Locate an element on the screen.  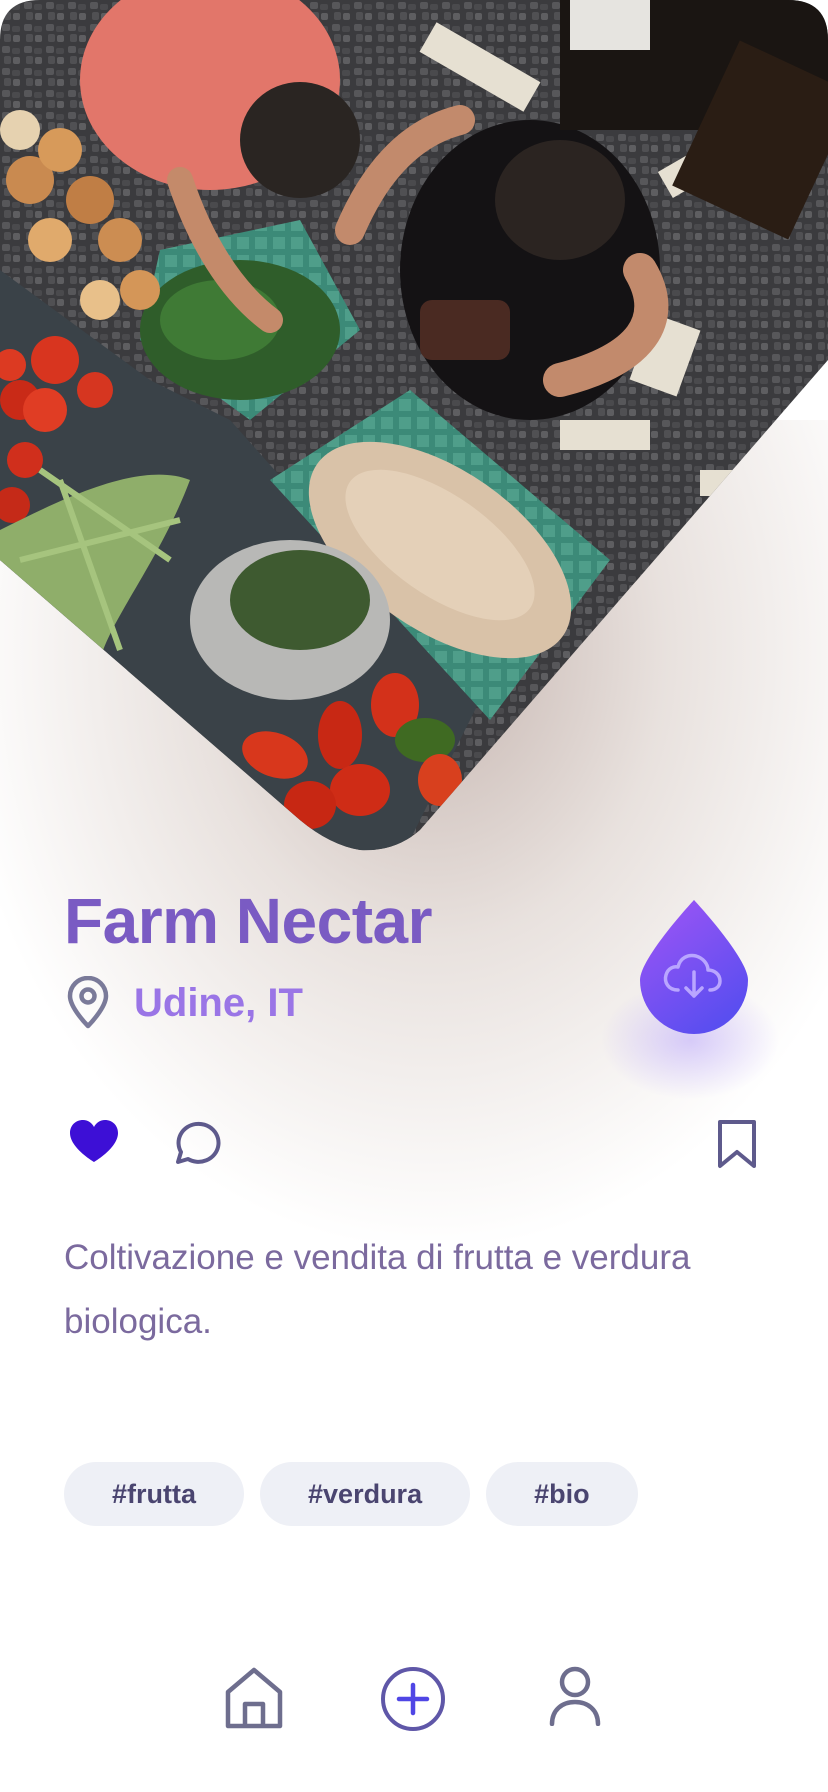
location-row: Udine, IT is located at coordinates (183, 1003).